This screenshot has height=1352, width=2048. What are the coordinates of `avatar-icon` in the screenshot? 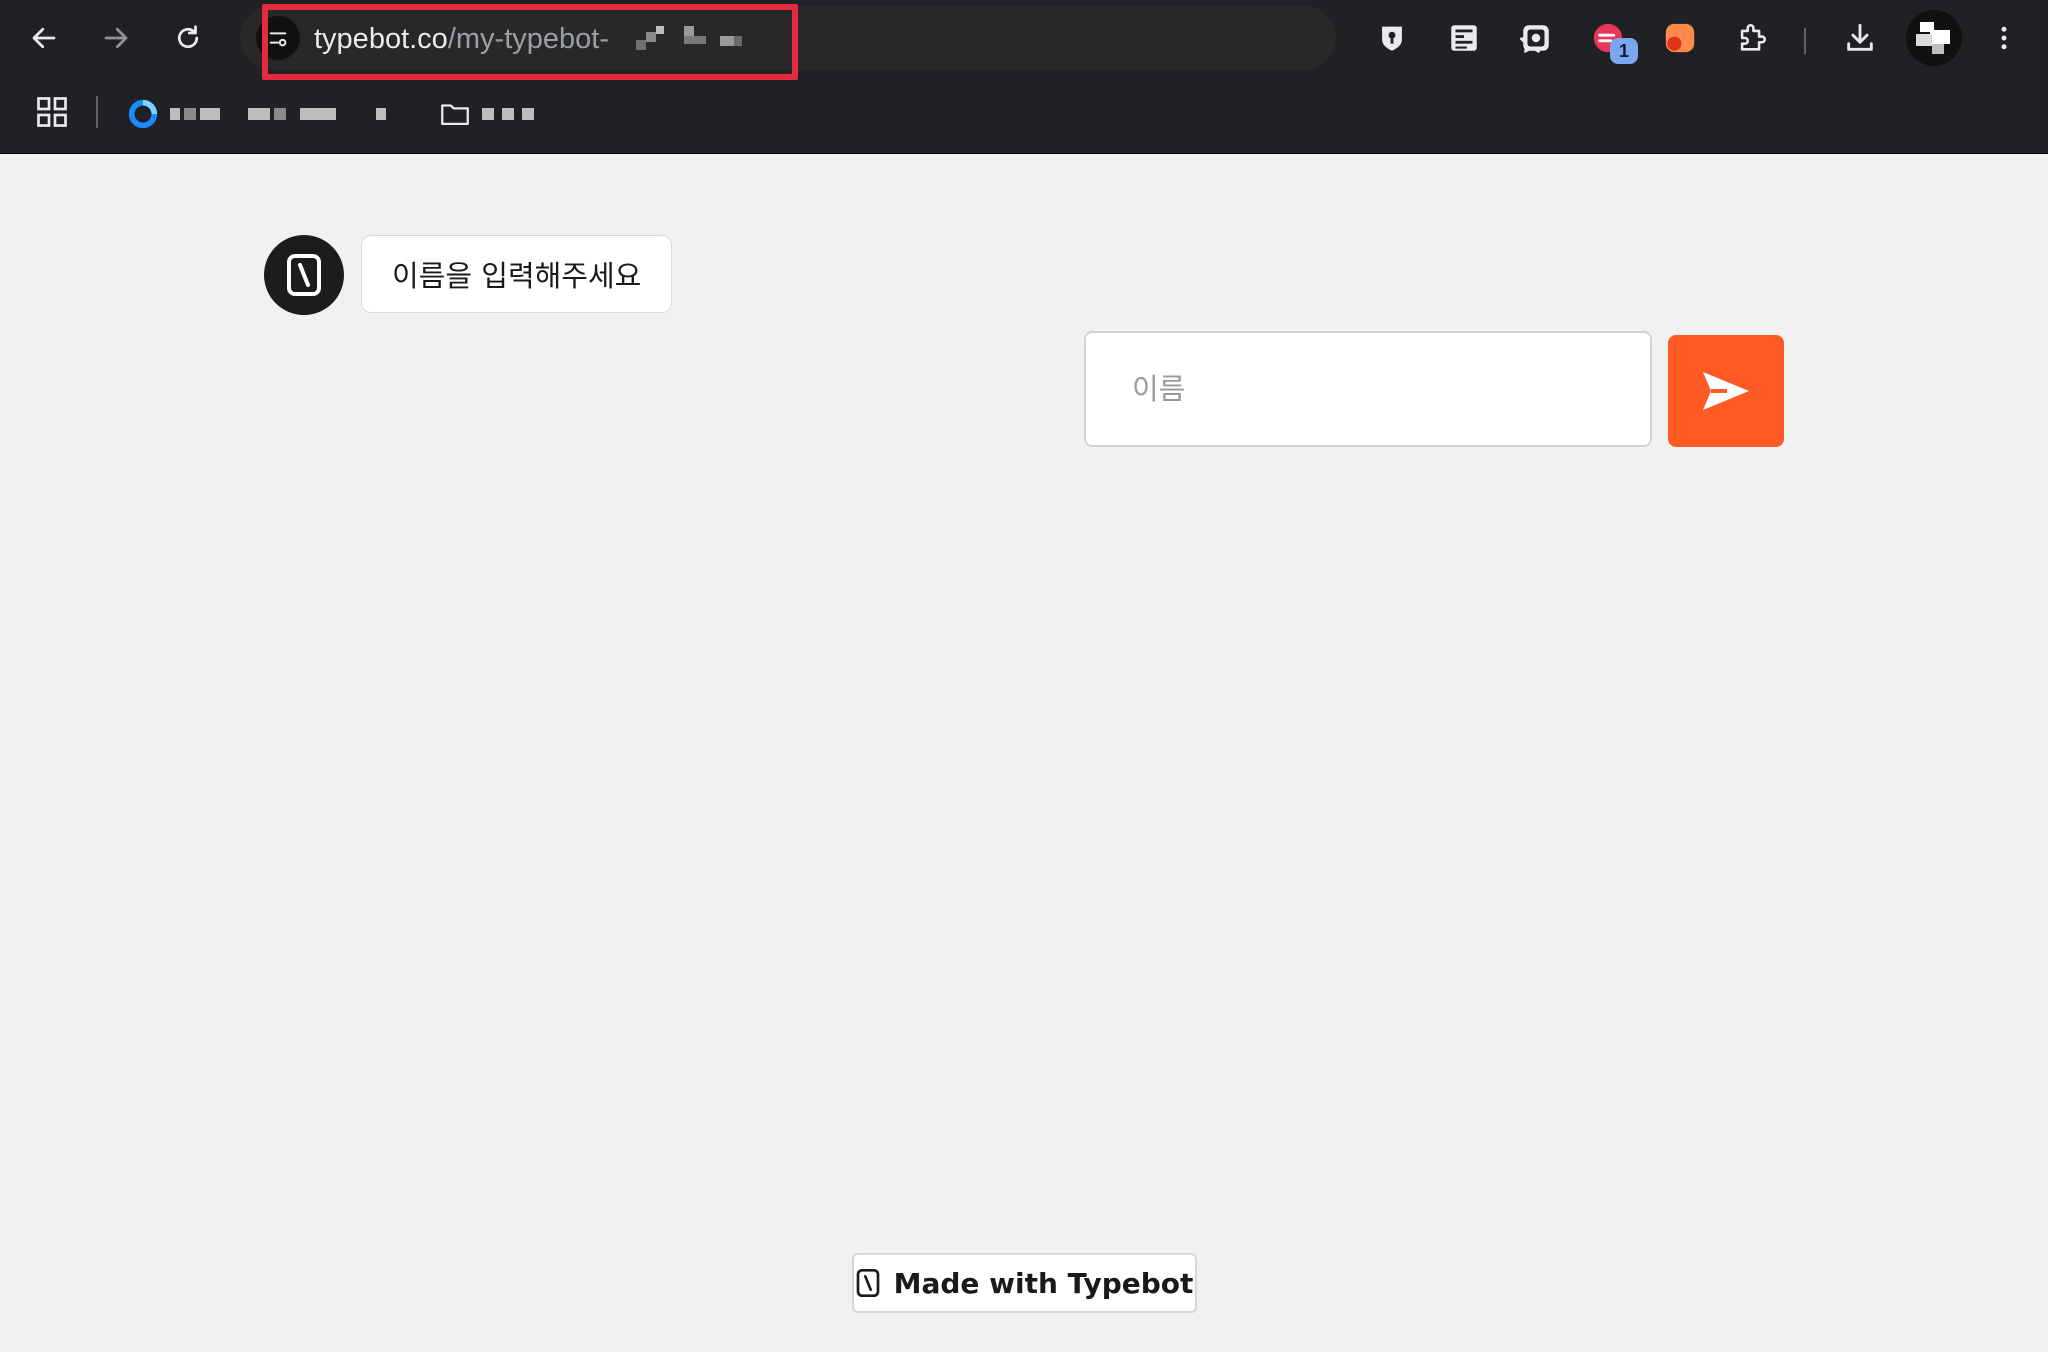 It's located at (1934, 38).